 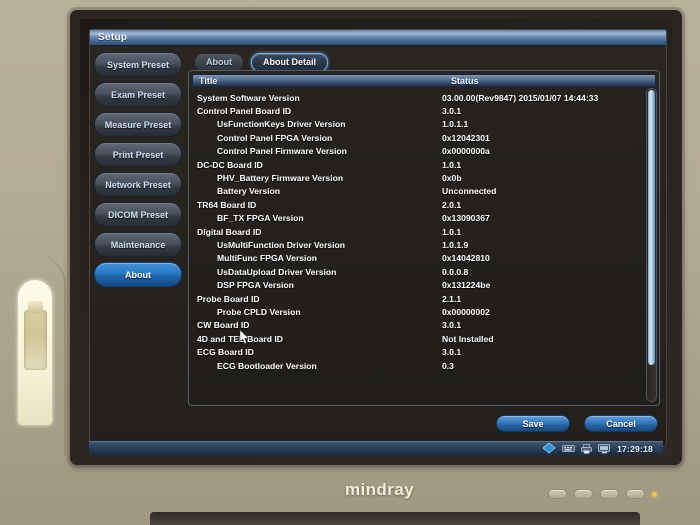 What do you see at coordinates (466, 258) in the screenshot?
I see `cell-status: 0x14042810` at bounding box center [466, 258].